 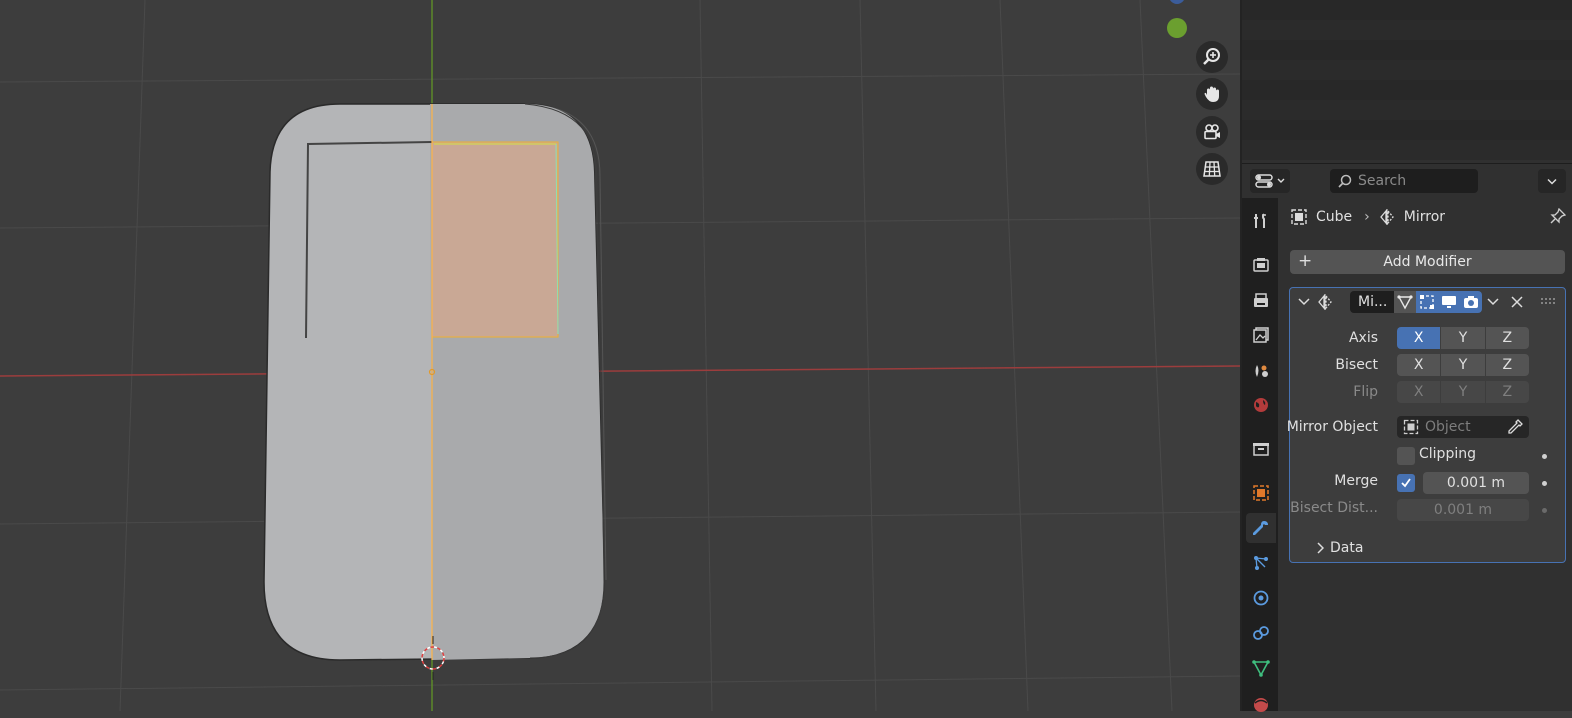 What do you see at coordinates (1419, 392) in the screenshot?
I see `flip-x-toggle: X` at bounding box center [1419, 392].